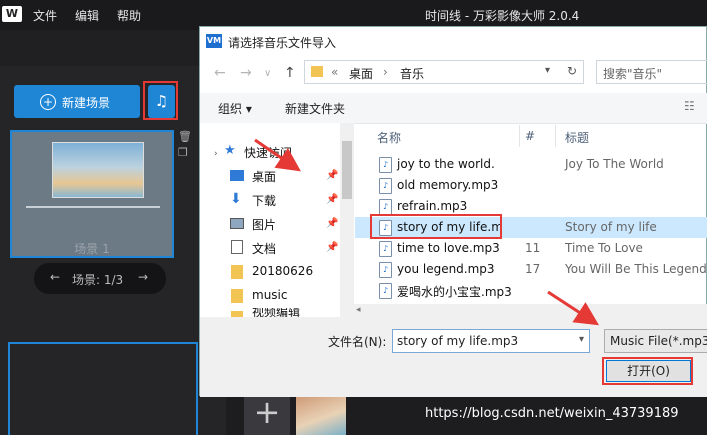 This screenshot has height=435, width=707. I want to click on file-number: 17, so click(533, 269).